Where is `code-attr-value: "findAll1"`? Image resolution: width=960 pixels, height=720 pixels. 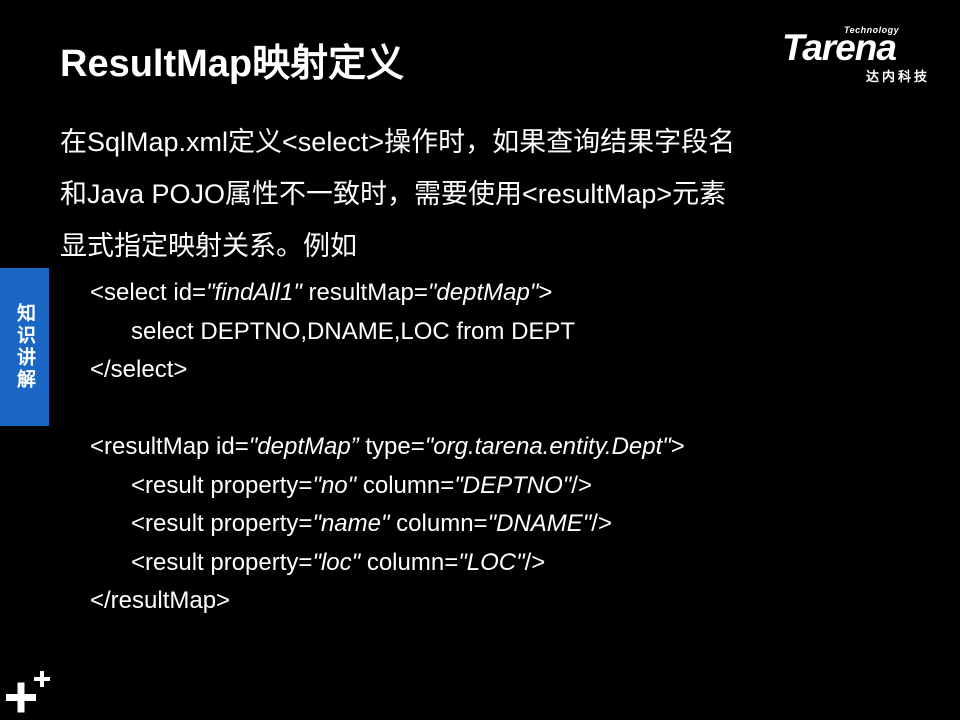 code-attr-value: "findAll1" is located at coordinates (254, 292).